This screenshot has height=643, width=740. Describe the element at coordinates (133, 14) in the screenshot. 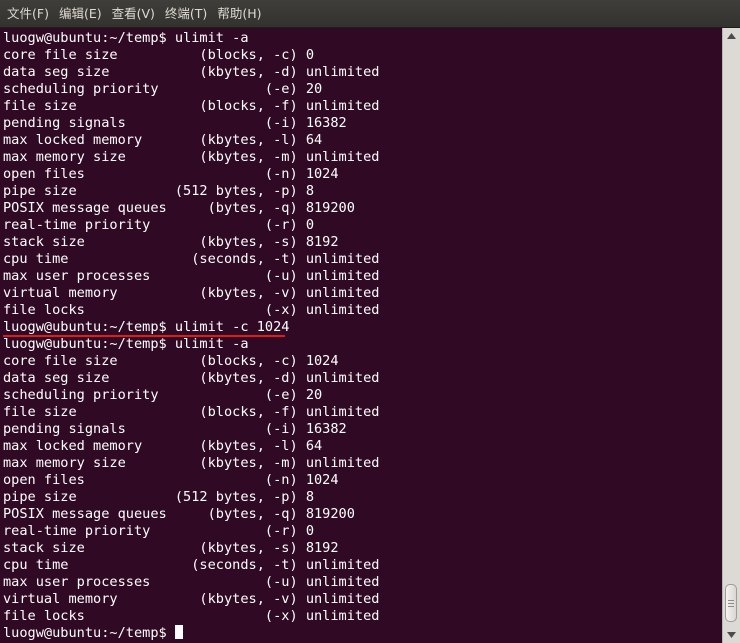

I see `menu-view: 查看(V)` at that location.